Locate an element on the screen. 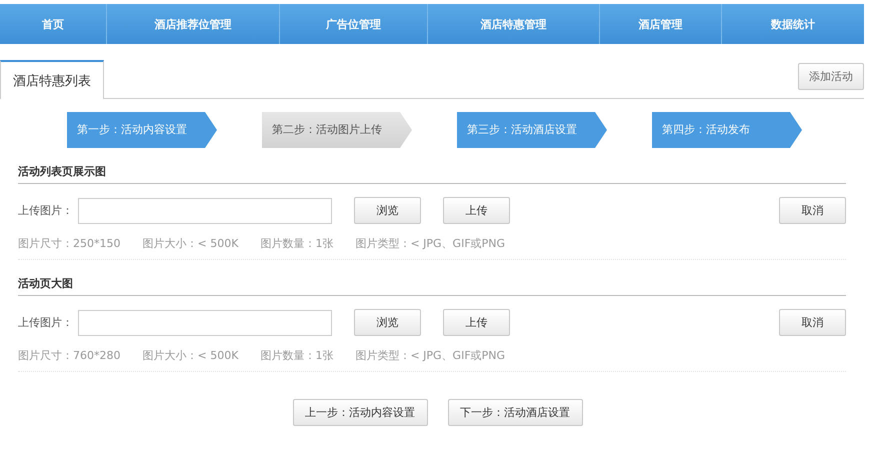 The image size is (875, 453). step-button: 上一步：活动内容设置 is located at coordinates (360, 412).